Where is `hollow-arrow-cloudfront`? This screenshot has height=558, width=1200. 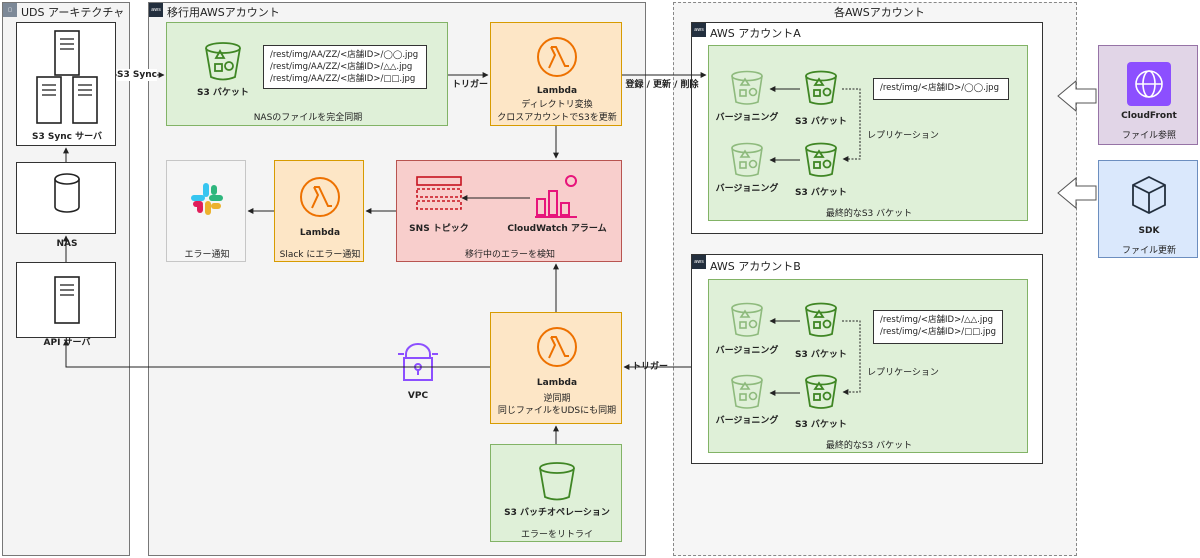 hollow-arrow-cloudfront is located at coordinates (1077, 96).